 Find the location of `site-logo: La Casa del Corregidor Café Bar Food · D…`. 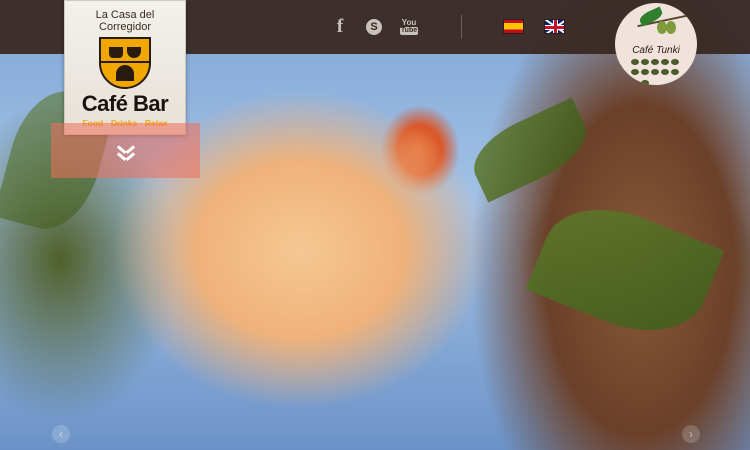

site-logo: La Casa del Corregidor Café Bar Food · D… is located at coordinates (125, 67).